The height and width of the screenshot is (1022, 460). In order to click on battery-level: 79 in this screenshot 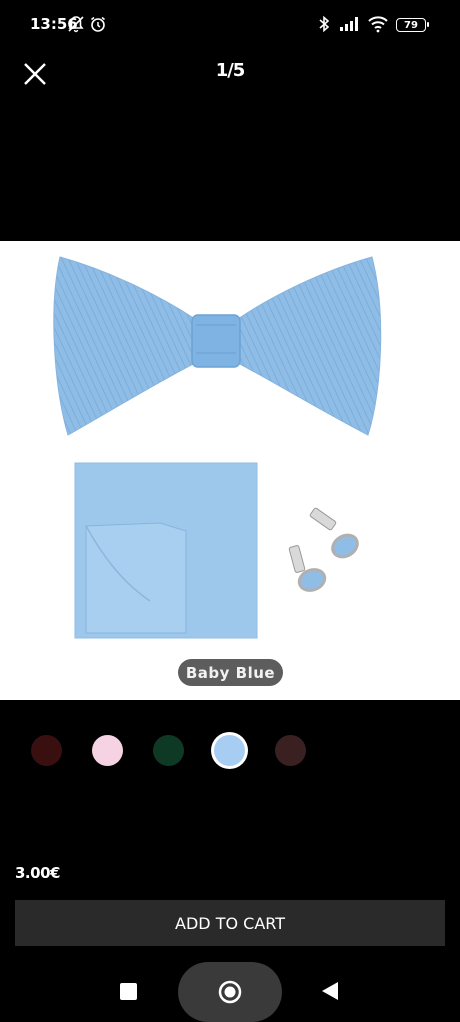, I will do `click(411, 25)`.